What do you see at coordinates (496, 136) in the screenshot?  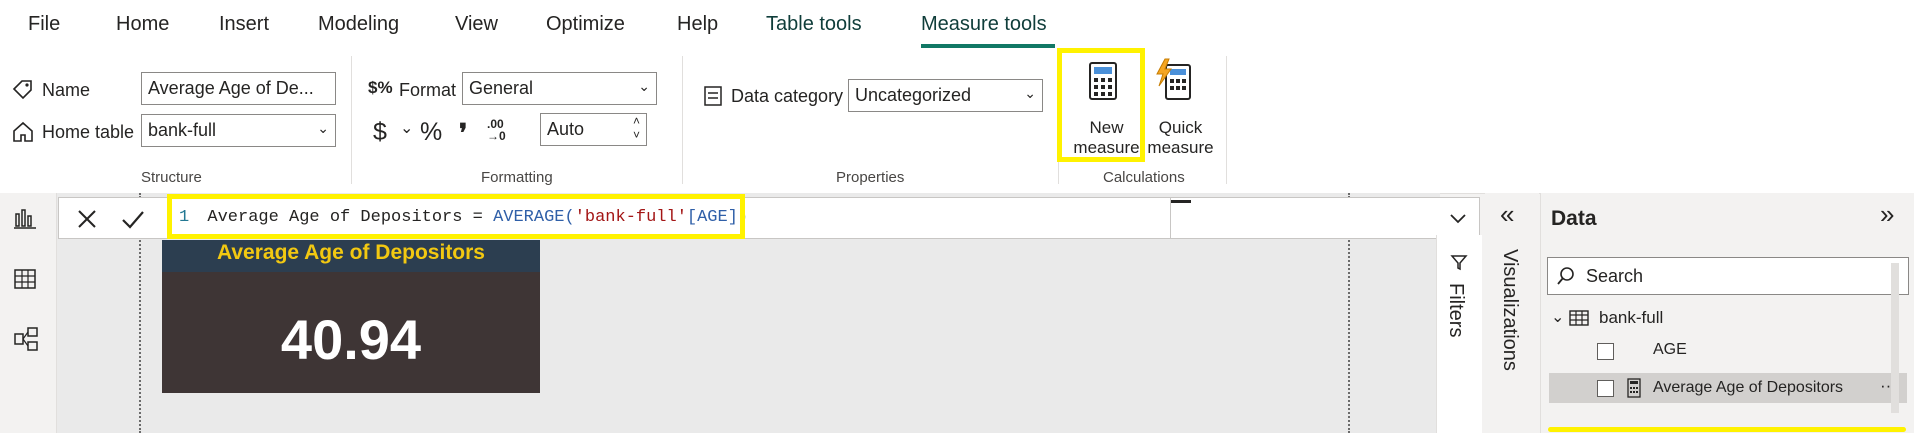 I see `decimal-bottom: →0` at bounding box center [496, 136].